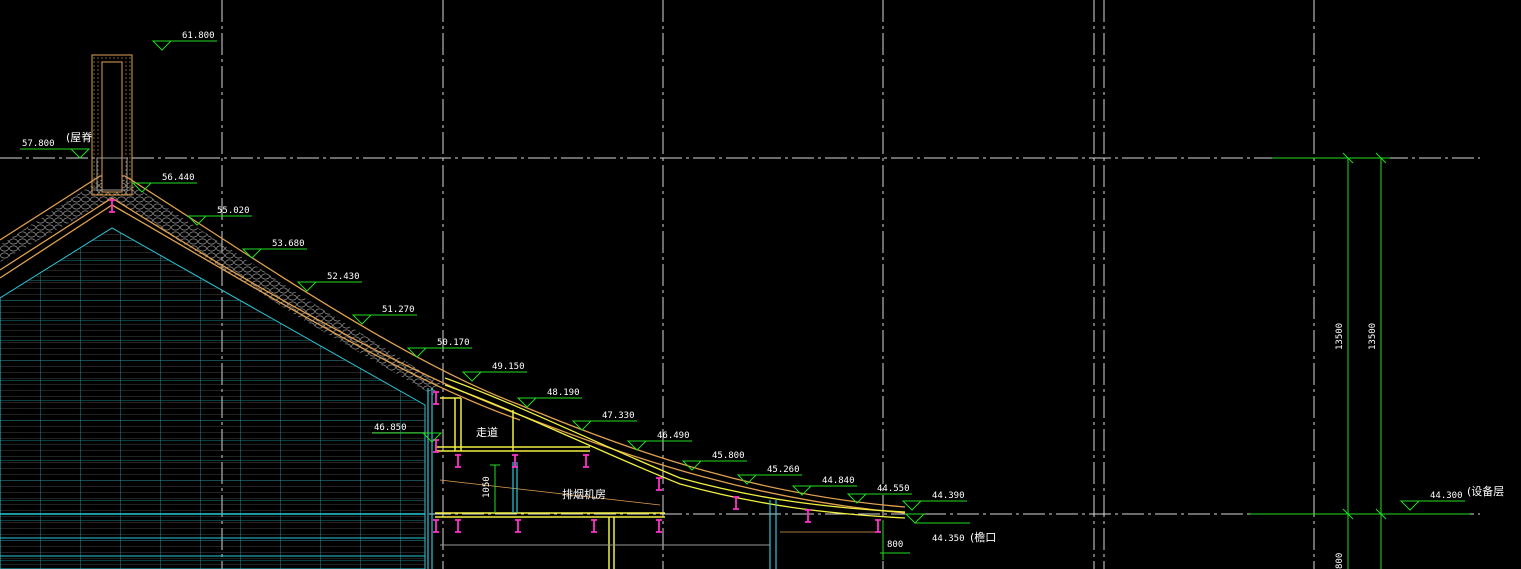 This screenshot has width=1521, height=569. What do you see at coordinates (783, 470) in the screenshot?
I see `elevation-value: 45.260` at bounding box center [783, 470].